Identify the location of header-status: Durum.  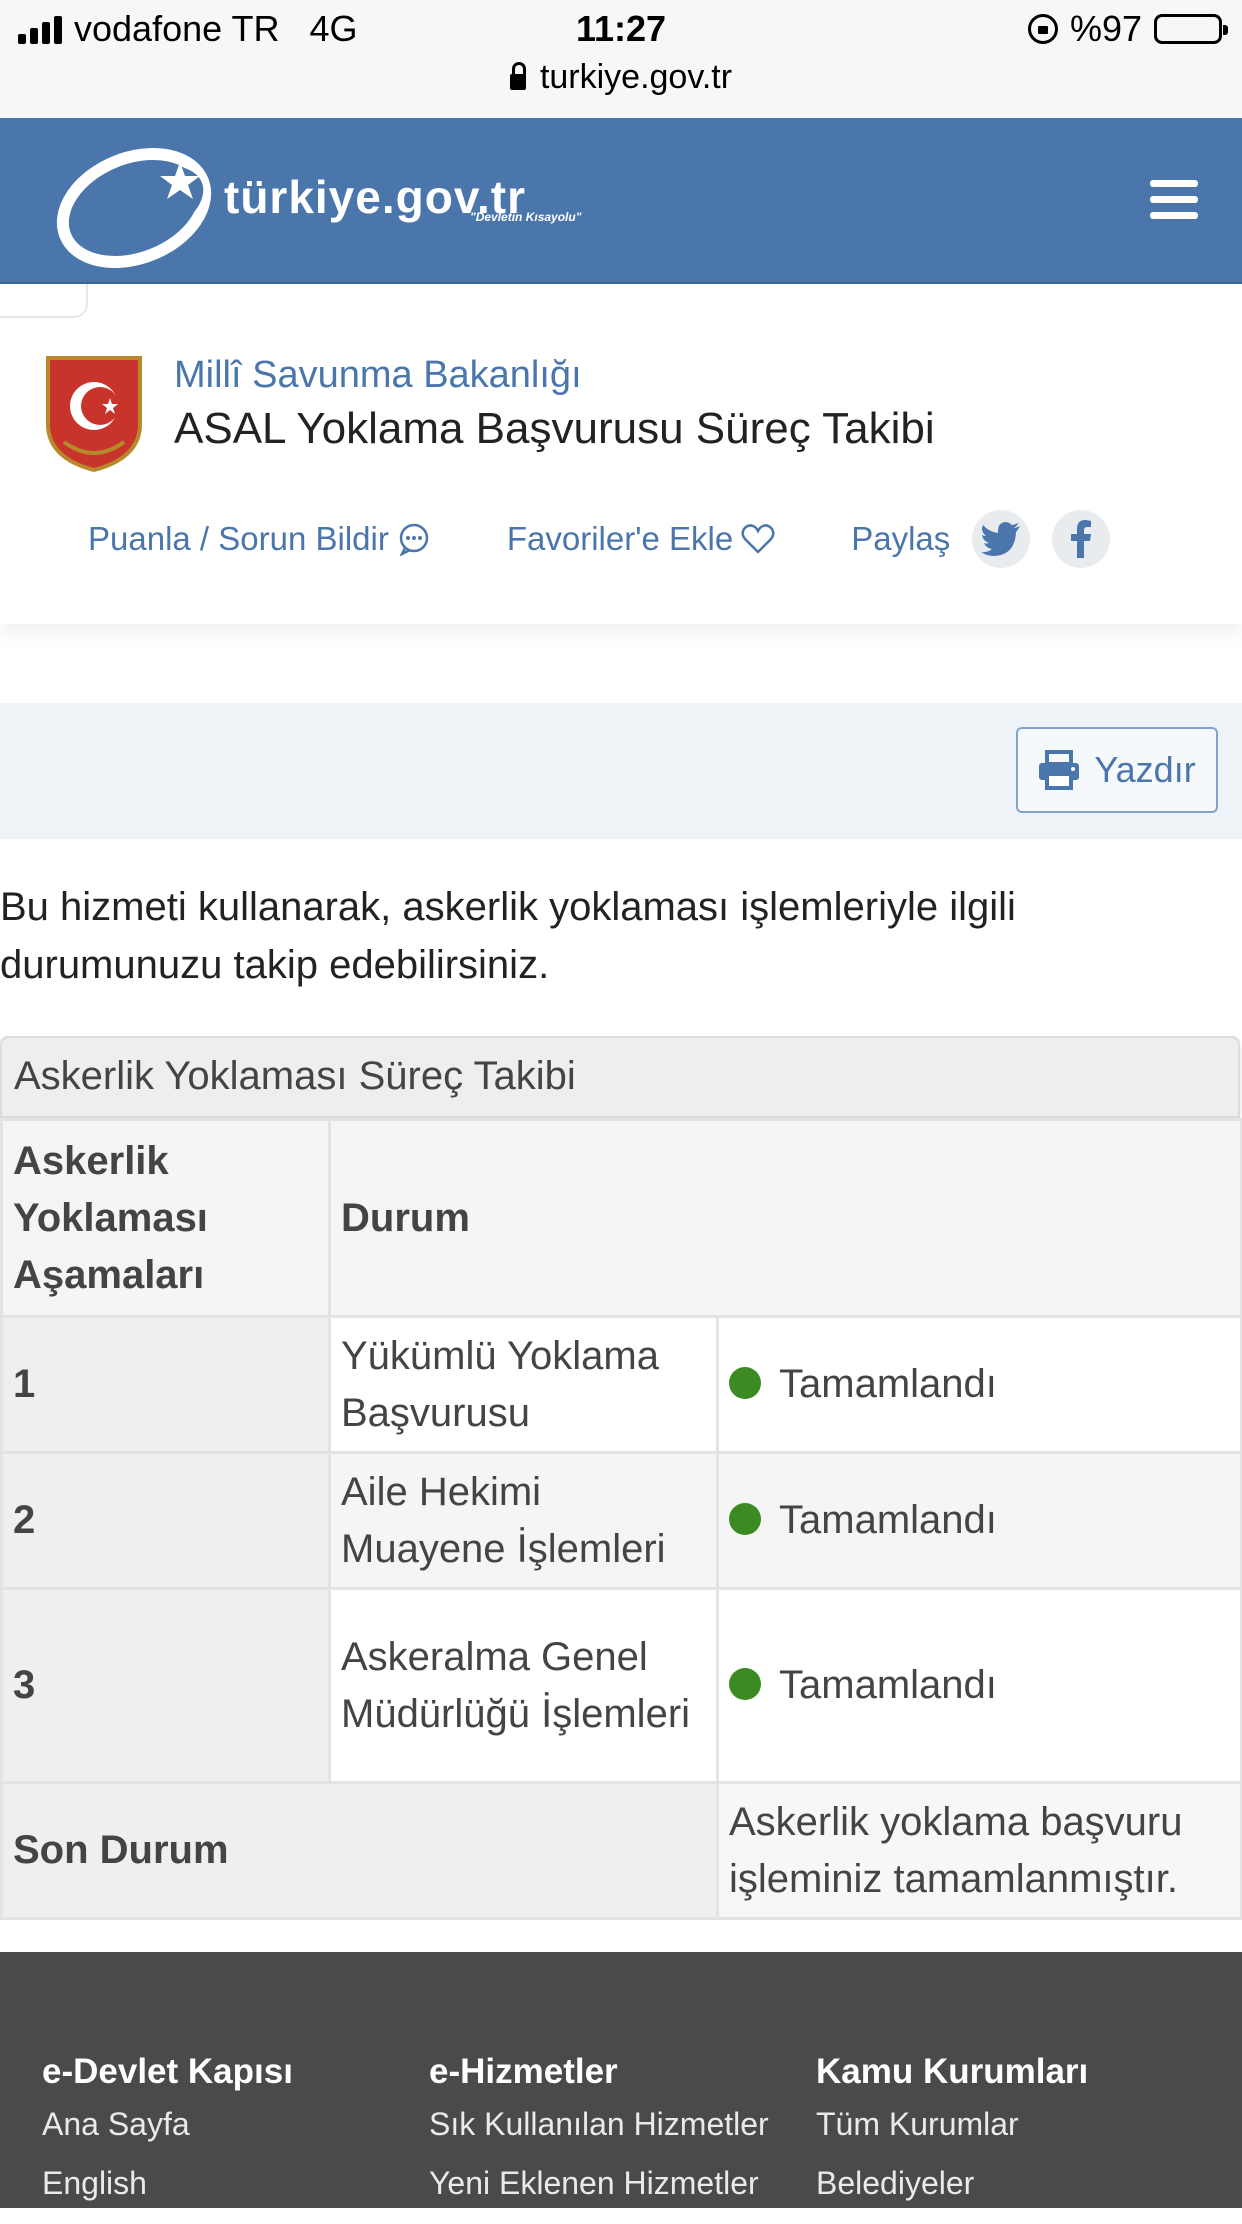
(784, 1218).